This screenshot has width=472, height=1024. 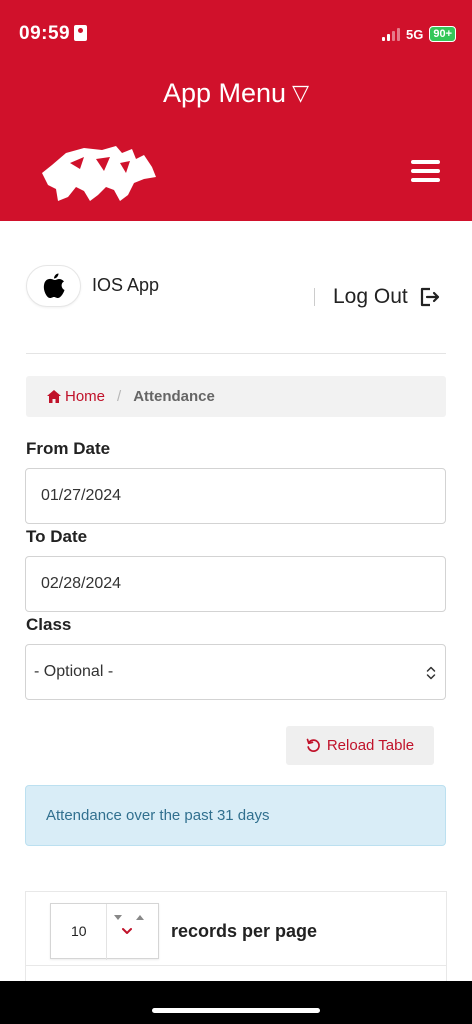 I want to click on attendance-info-alert: Attendance over the past 31 days, so click(x=235, y=815).